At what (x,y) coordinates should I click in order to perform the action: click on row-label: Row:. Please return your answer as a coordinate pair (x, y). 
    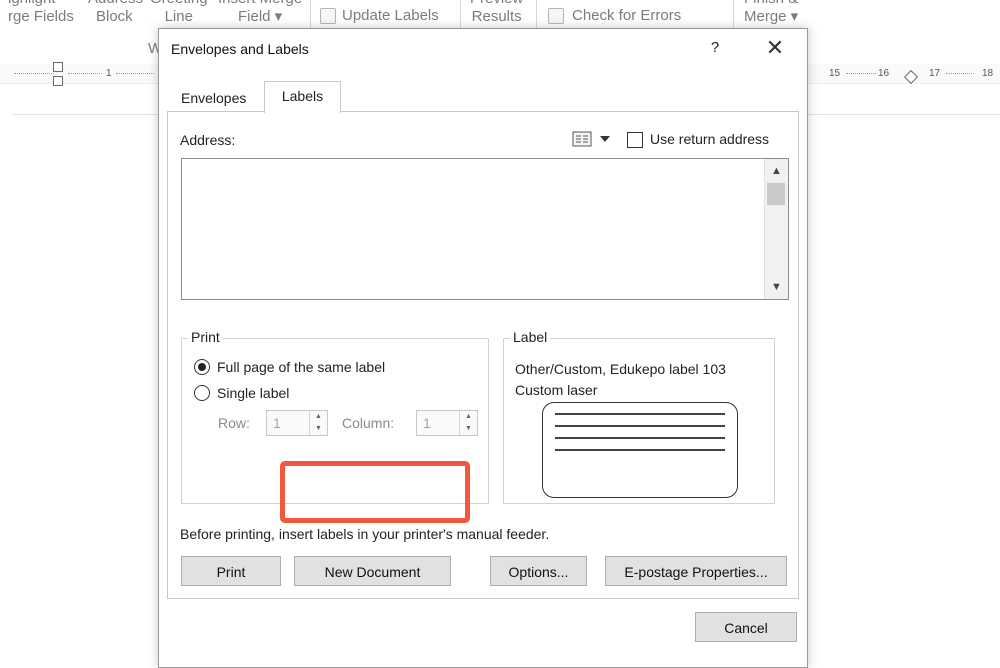
    Looking at the image, I should click on (234, 423).